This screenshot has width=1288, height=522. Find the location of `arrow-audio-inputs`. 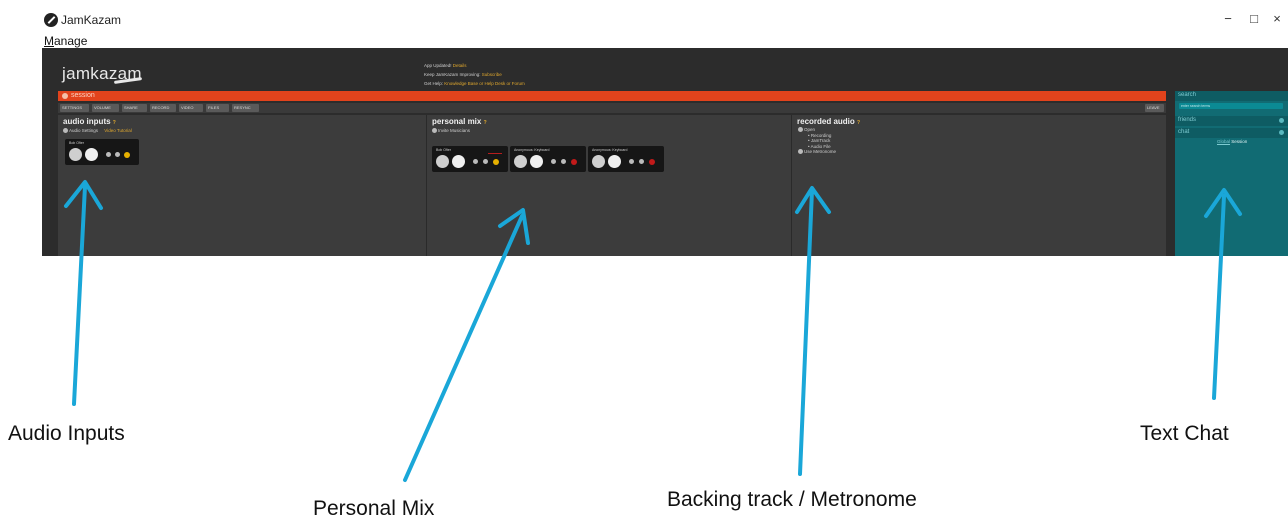

arrow-audio-inputs is located at coordinates (83, 293).